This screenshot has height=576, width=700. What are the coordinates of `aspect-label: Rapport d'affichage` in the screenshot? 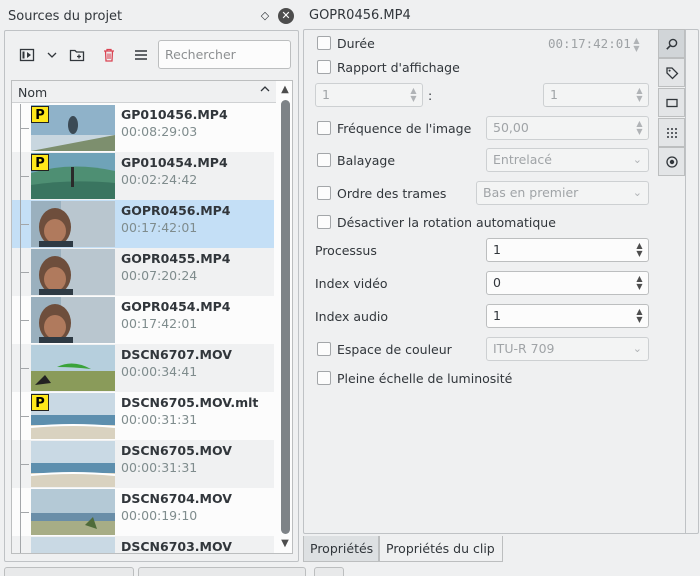 It's located at (398, 67).